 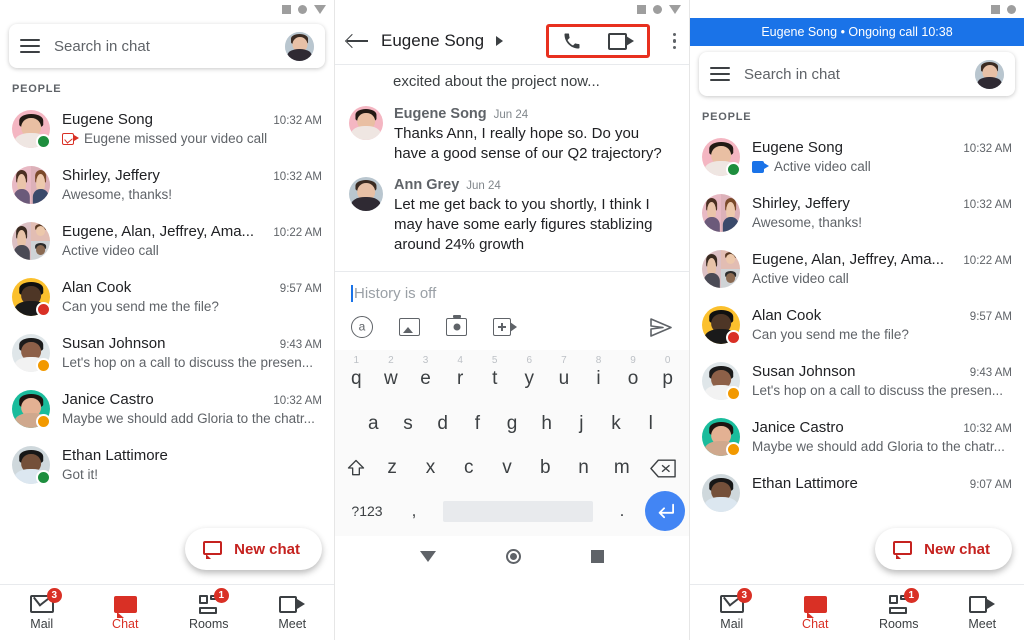 I want to click on key-m: m, so click(x=622, y=468).